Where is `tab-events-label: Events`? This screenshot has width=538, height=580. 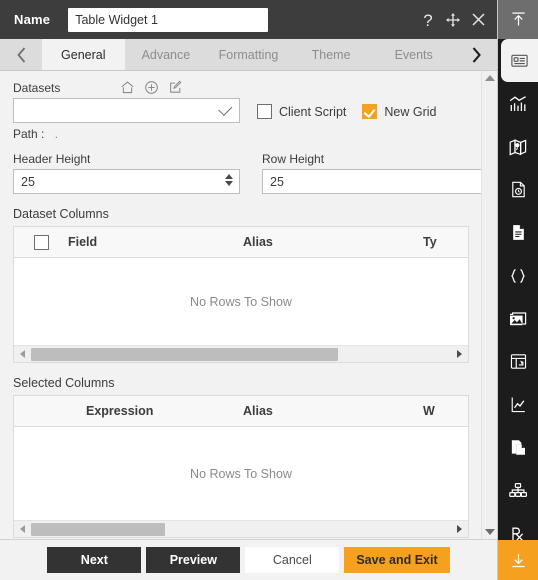
tab-events-label: Events is located at coordinates (413, 54).